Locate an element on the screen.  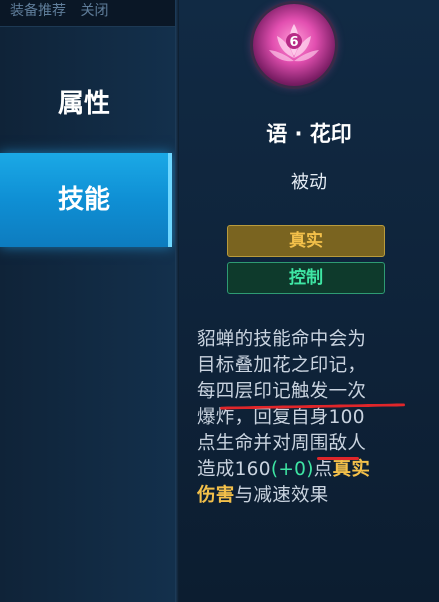
description-text: 爆炸，回复自身100 is located at coordinates (281, 417).